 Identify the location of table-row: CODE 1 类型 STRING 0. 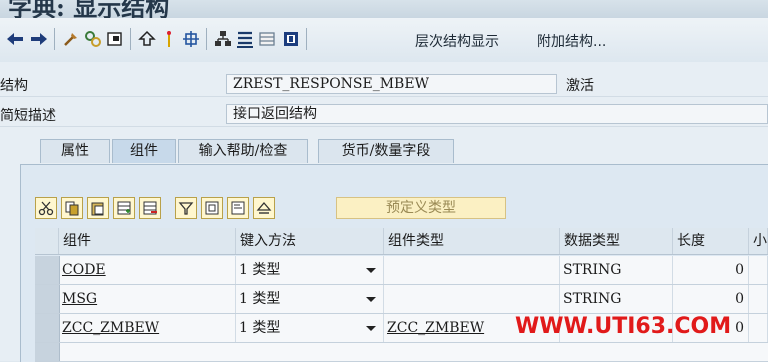
(401, 270).